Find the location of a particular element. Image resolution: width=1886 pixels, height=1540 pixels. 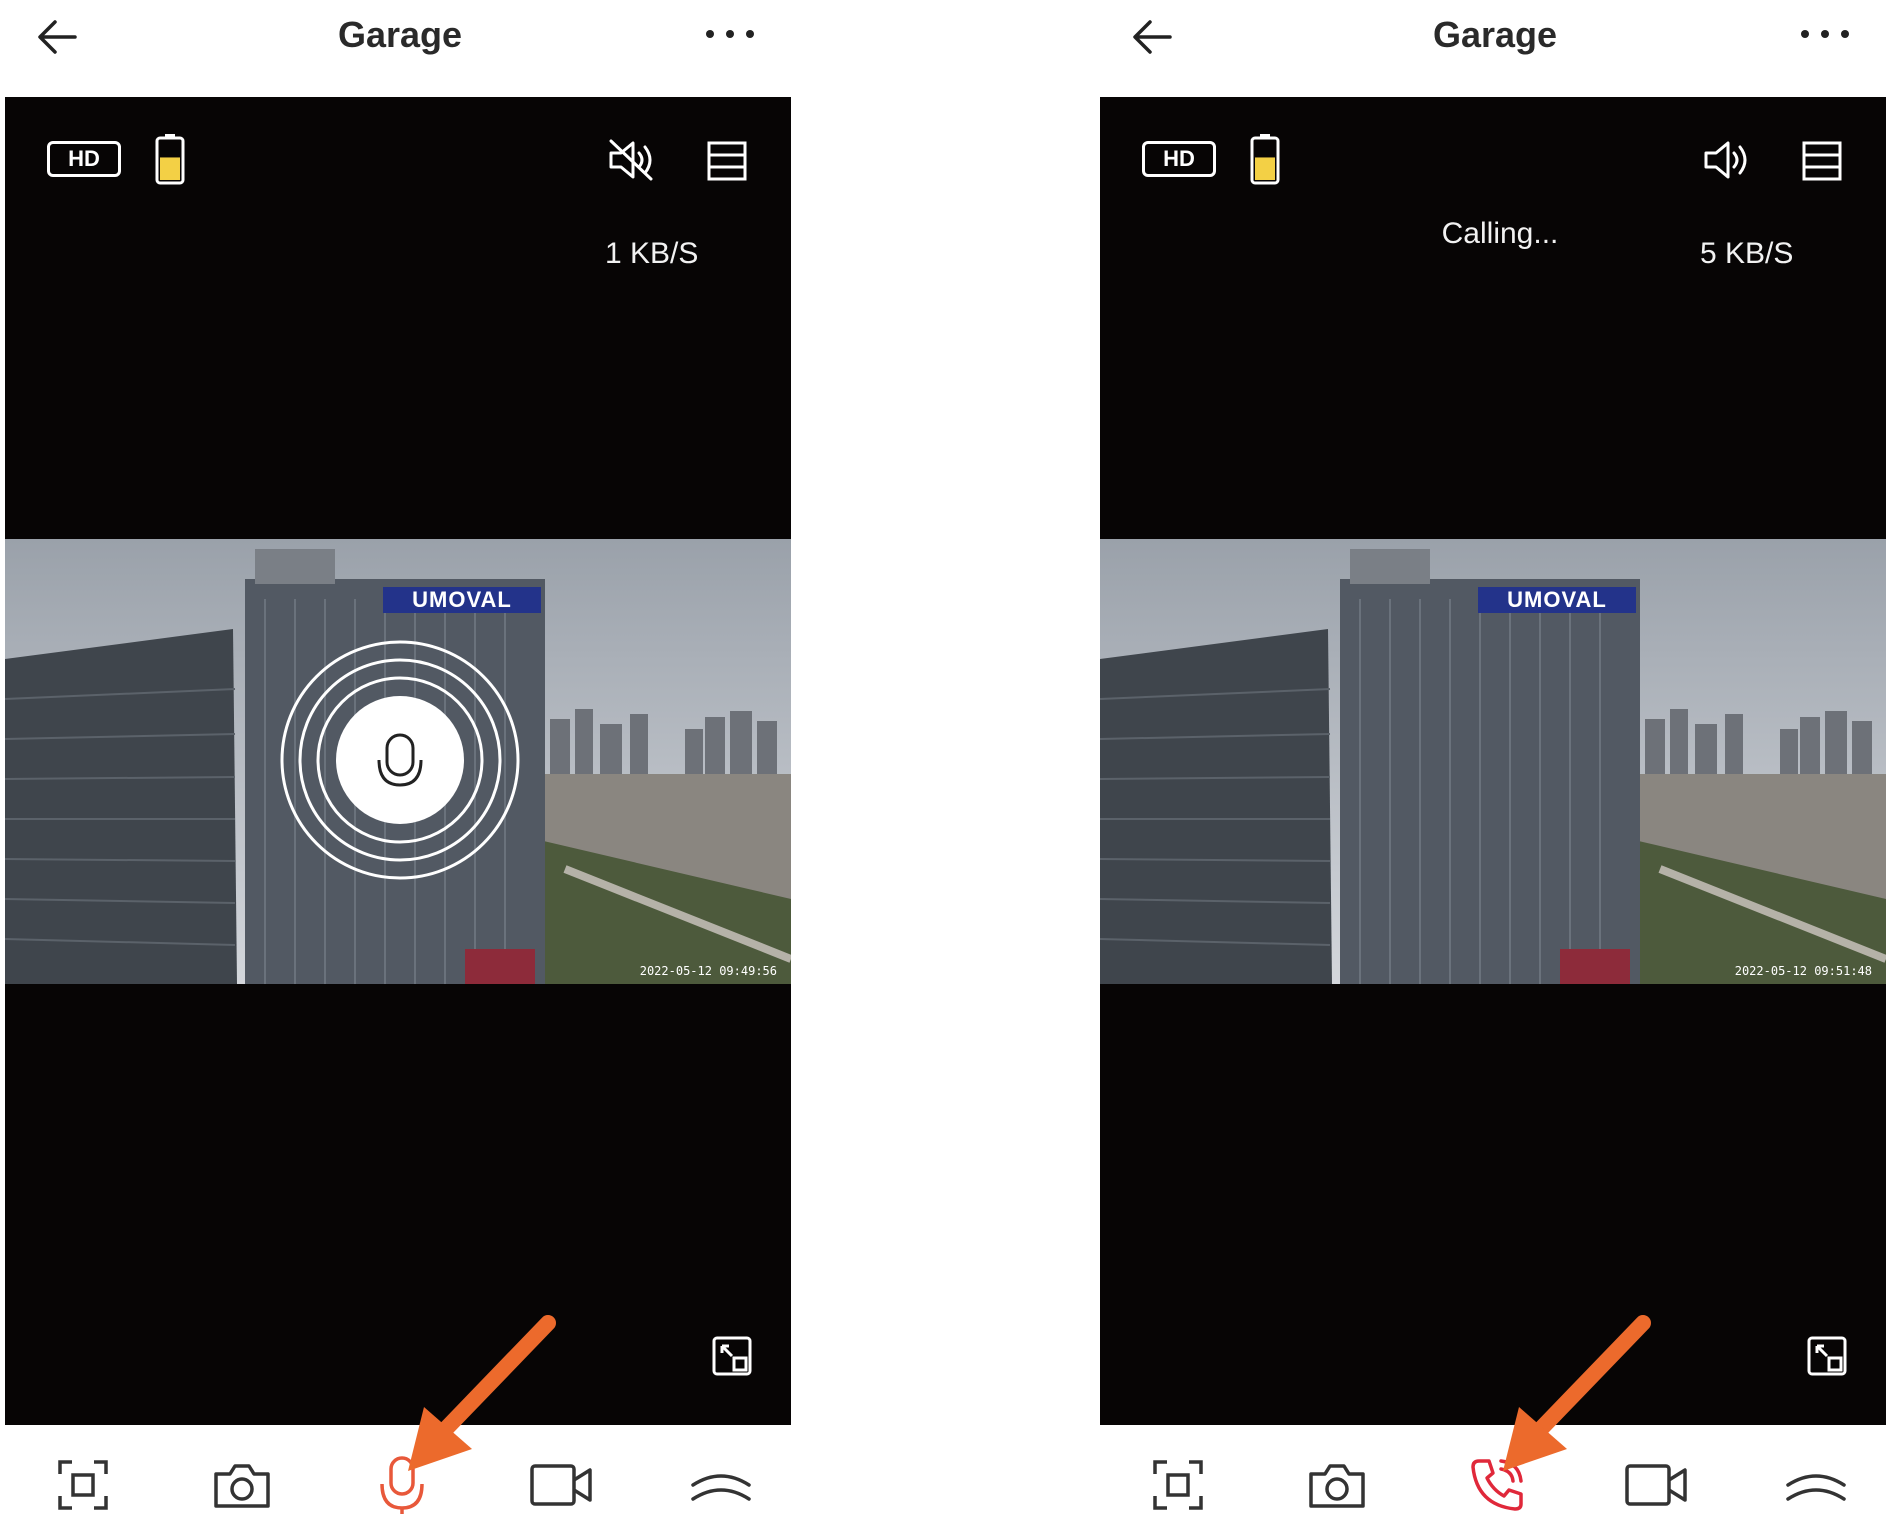

live-video-feed: UMOVAL 2022-05-12 09:49:56 is located at coordinates (398, 761).